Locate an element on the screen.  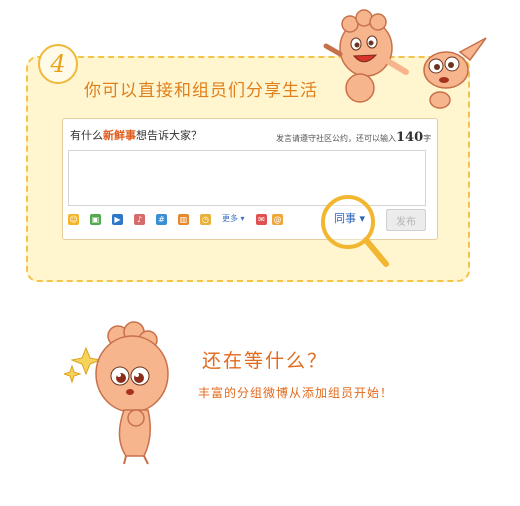
notice-suffix: 字 is located at coordinates (427, 138).